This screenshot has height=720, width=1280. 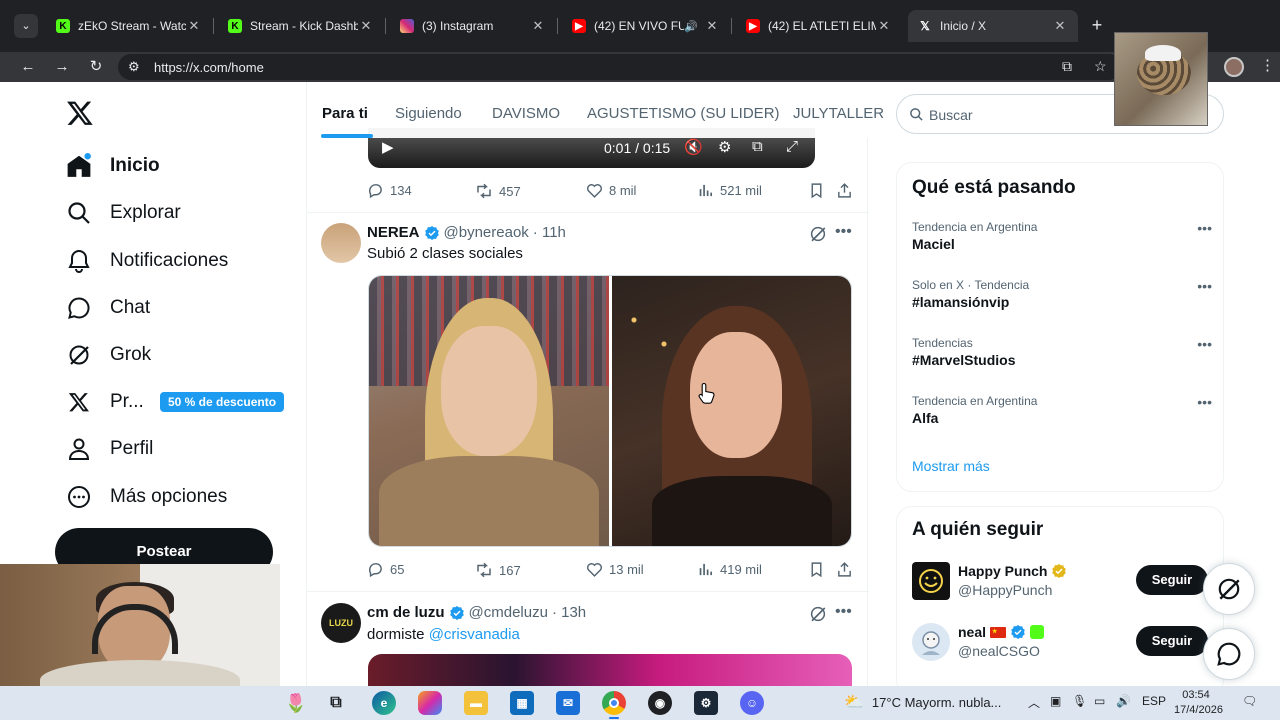 What do you see at coordinates (1267, 65) in the screenshot?
I see `browser-menu-icon: ⋮` at bounding box center [1267, 65].